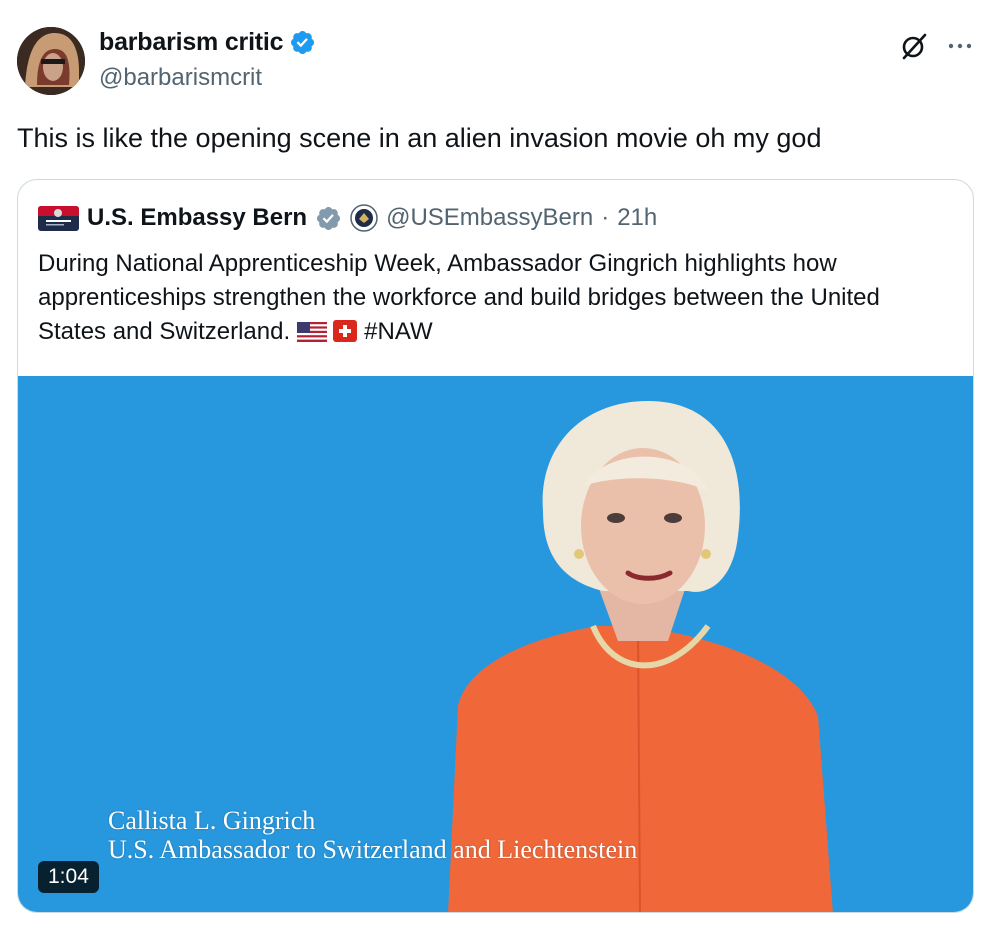  What do you see at coordinates (212, 820) in the screenshot?
I see `video-caption-name: Callista L. Gingrich` at bounding box center [212, 820].